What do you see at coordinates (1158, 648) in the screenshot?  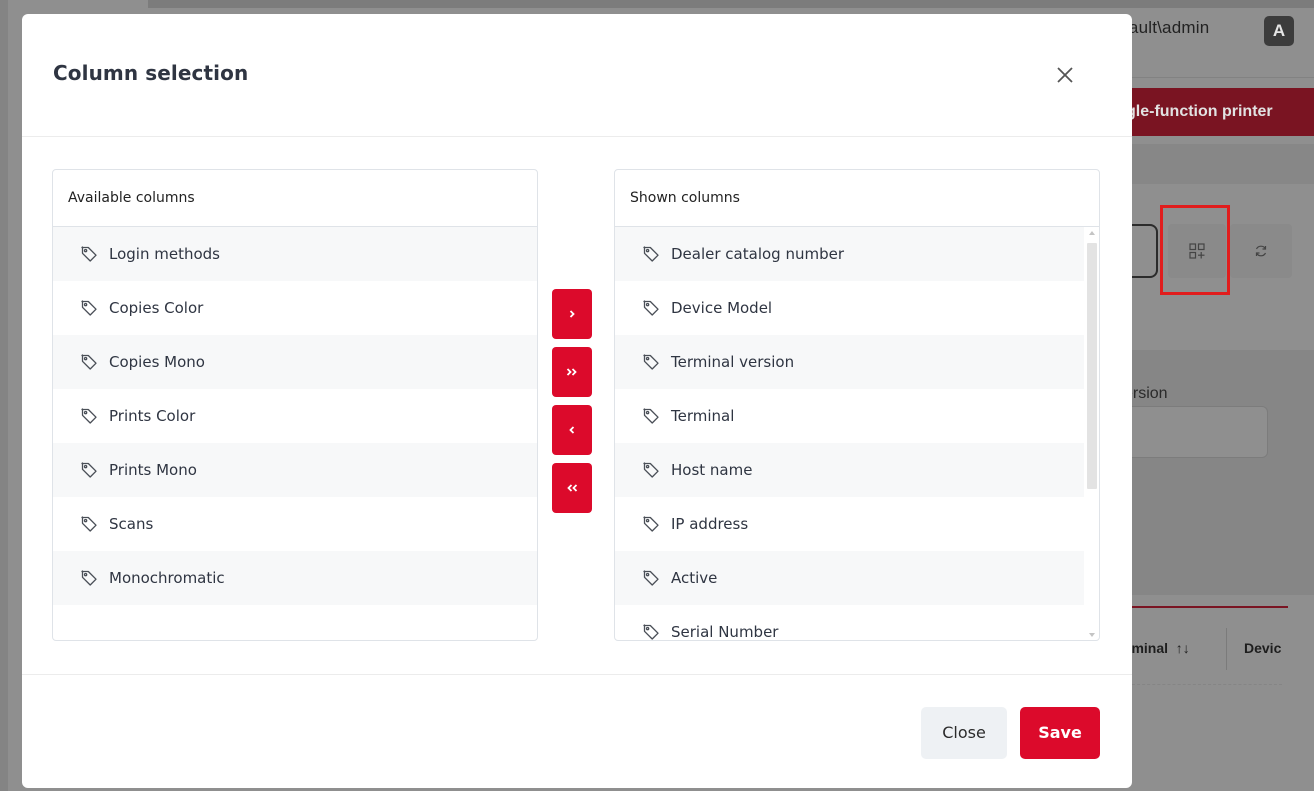 I see `table-header-terminal: rminal ↑↓` at bounding box center [1158, 648].